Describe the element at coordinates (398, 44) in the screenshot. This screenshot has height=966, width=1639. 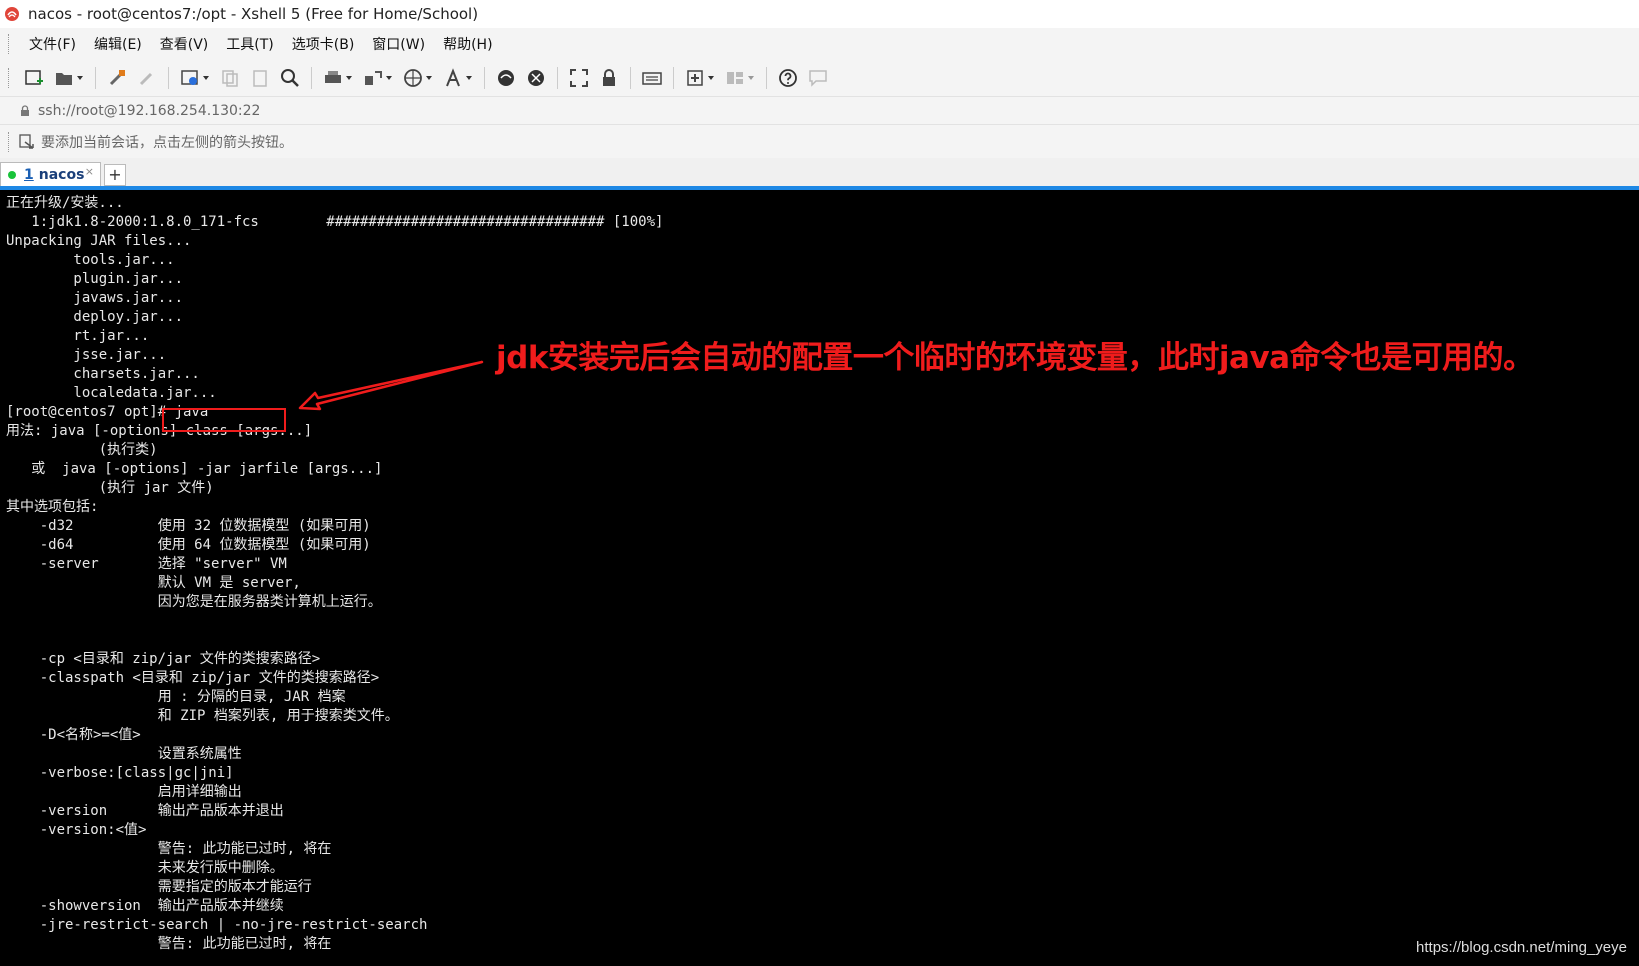
I see `menu-window: 窗口(W)` at that location.